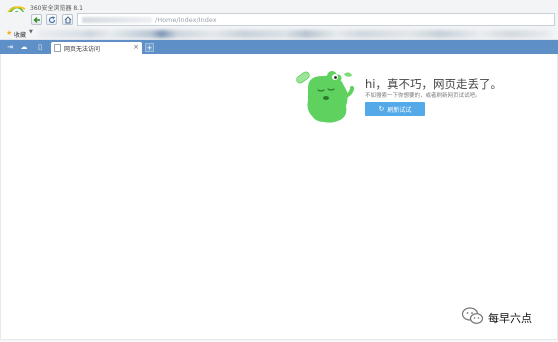 Image resolution: width=558 pixels, height=342 pixels. I want to click on refresh-icon, so click(51, 19).